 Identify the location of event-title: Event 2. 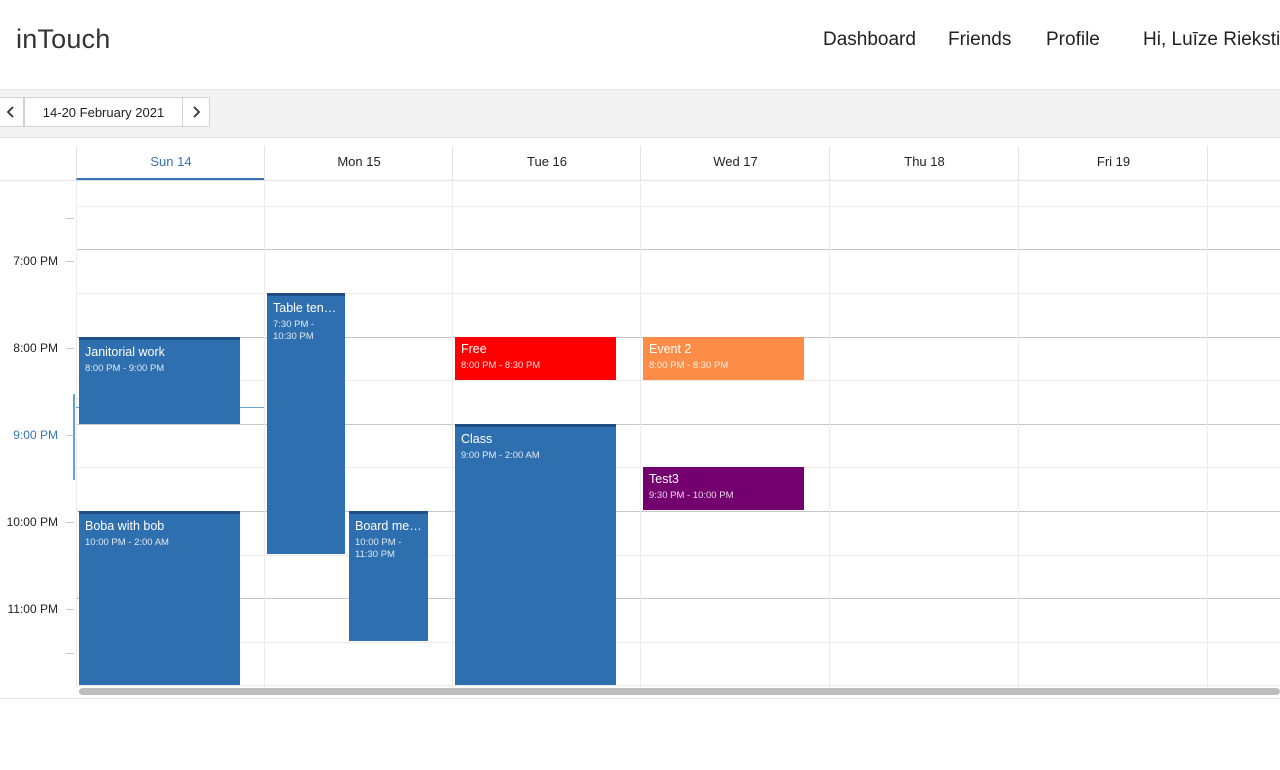
(670, 349).